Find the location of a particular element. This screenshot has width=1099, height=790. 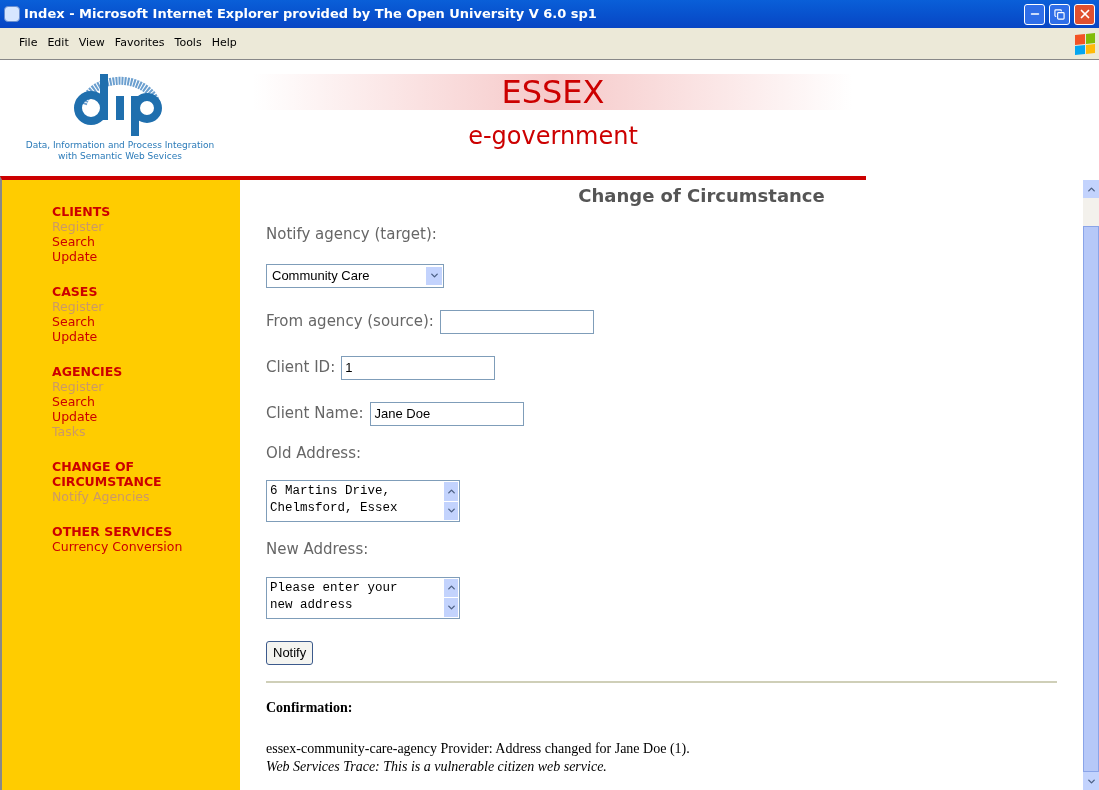

menu-item: Favorites is located at coordinates (139, 43).